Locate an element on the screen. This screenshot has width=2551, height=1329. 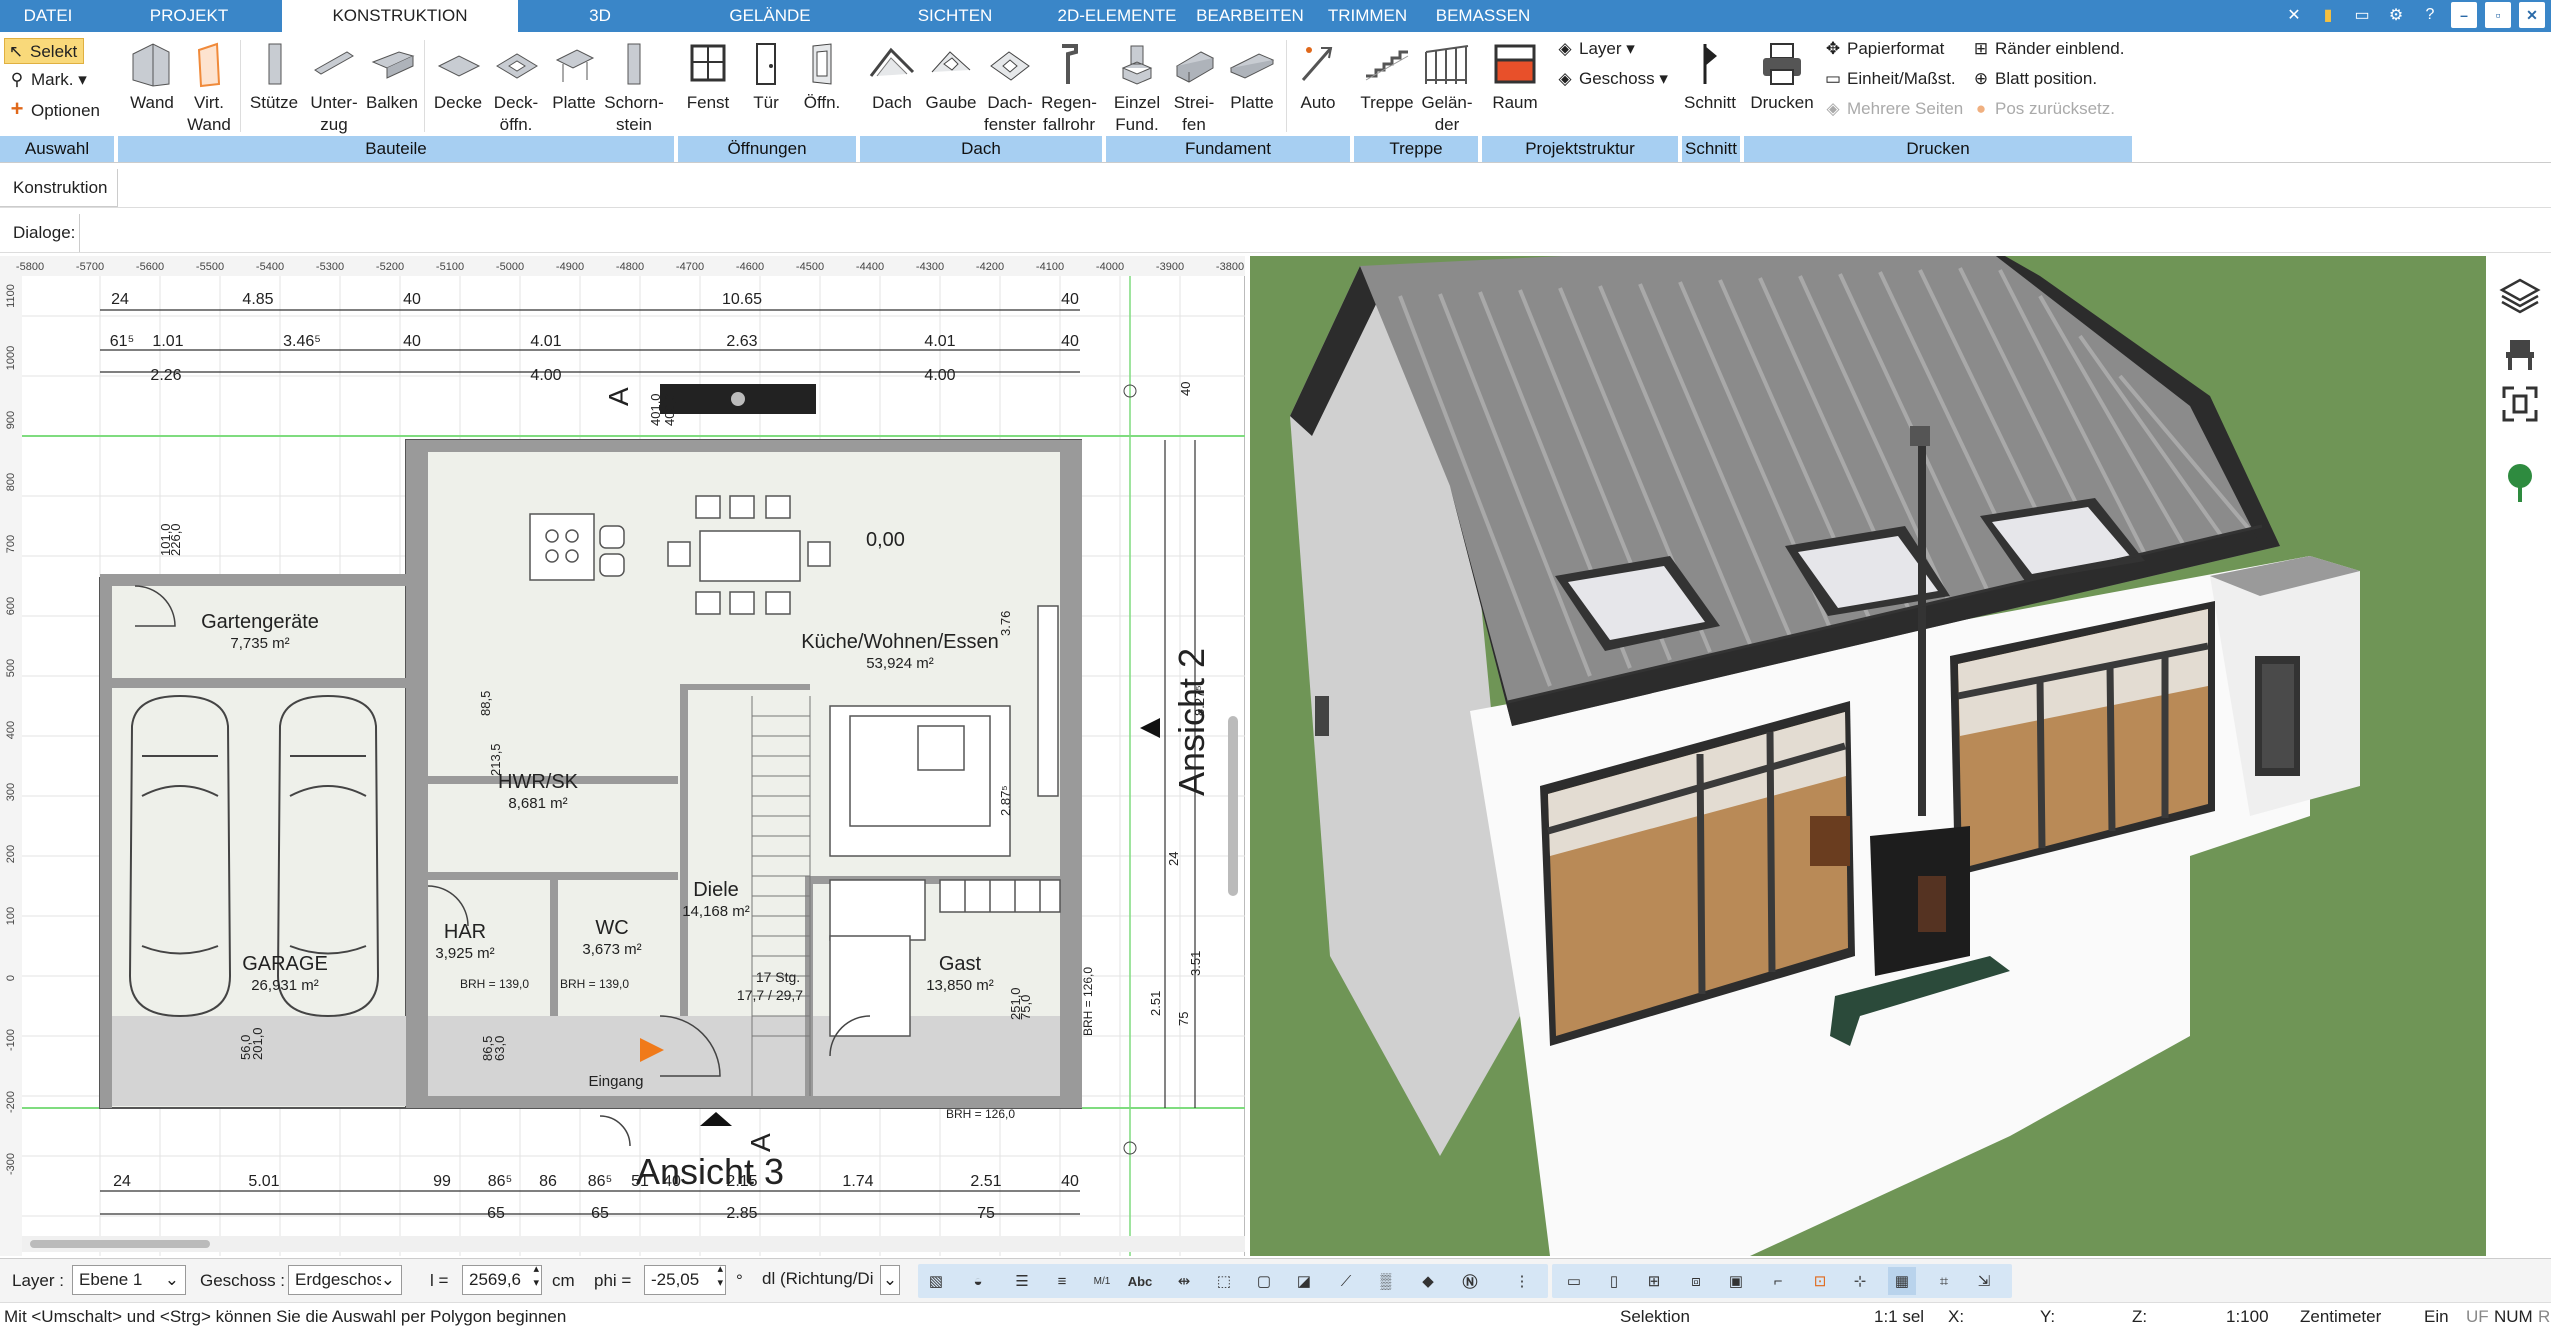
ruler-tick-label: -5600 is located at coordinates (150, 267).